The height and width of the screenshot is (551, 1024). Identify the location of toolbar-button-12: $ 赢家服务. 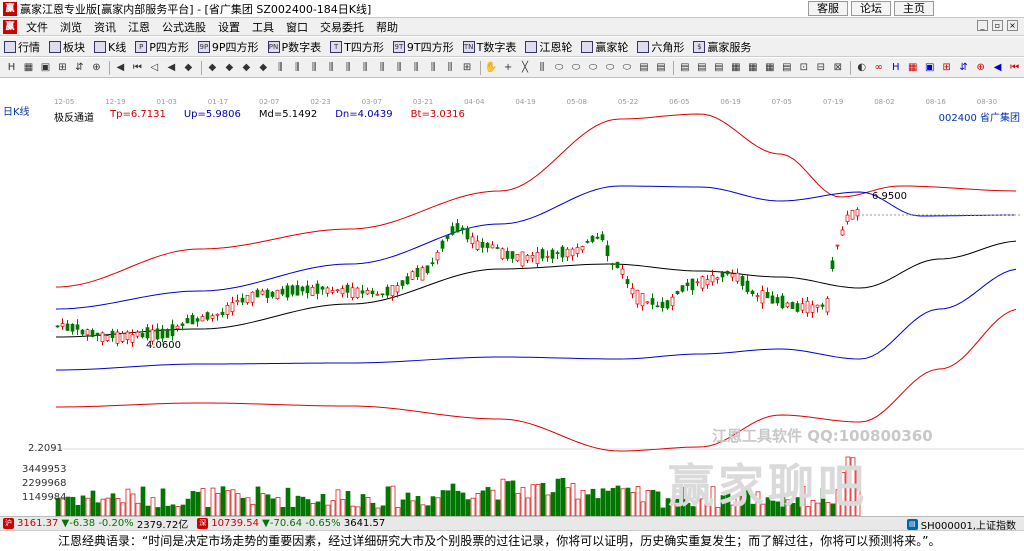
(722, 47).